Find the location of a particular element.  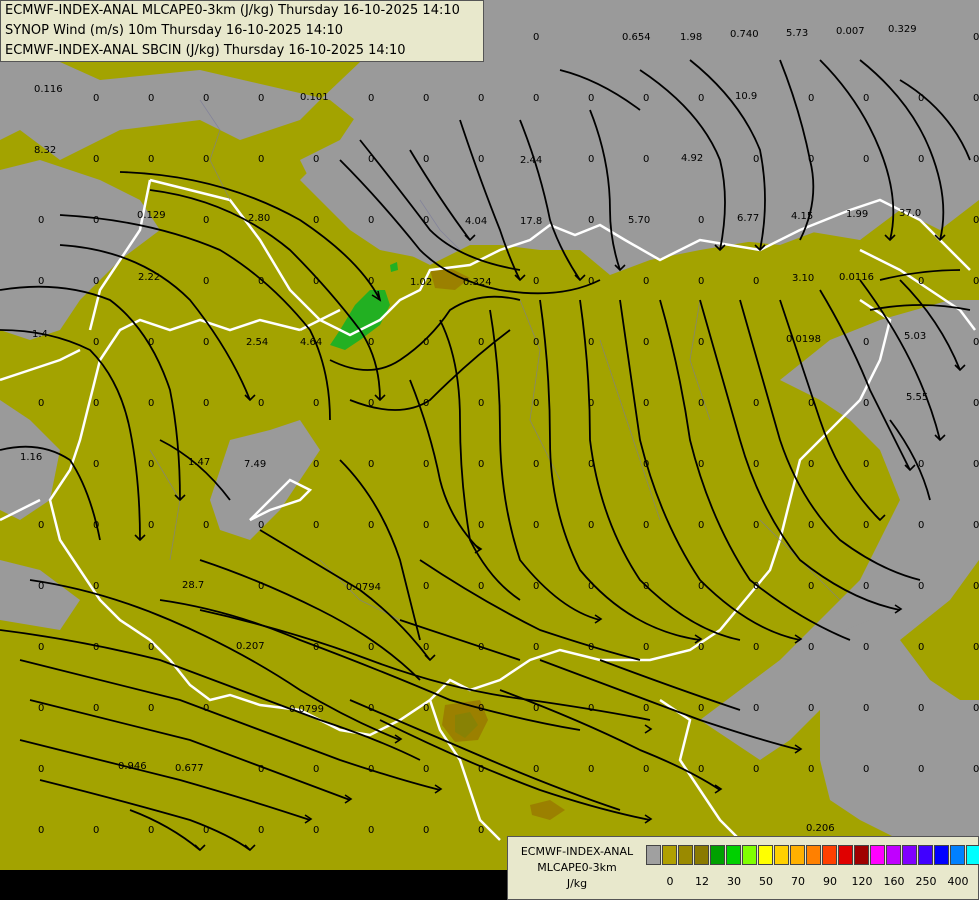

sbcin-value: 37.0 is located at coordinates (910, 213).